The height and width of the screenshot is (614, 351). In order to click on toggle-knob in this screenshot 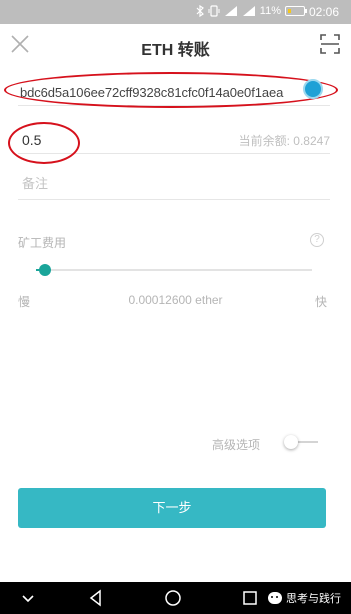, I will do `click(291, 442)`.